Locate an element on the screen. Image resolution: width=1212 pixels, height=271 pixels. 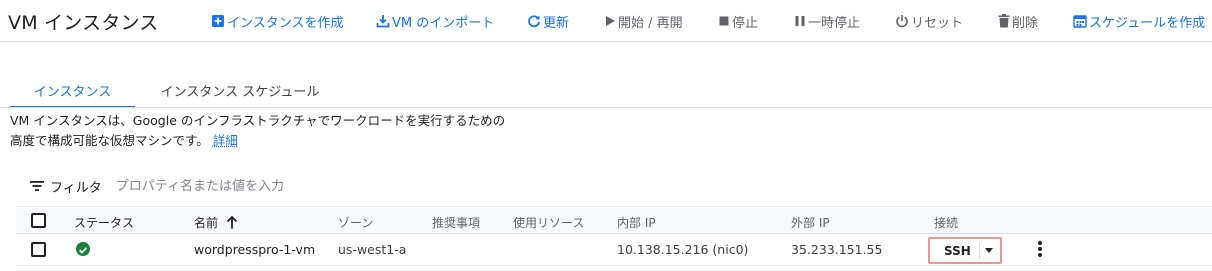
refresh-label: 更新 is located at coordinates (556, 23).